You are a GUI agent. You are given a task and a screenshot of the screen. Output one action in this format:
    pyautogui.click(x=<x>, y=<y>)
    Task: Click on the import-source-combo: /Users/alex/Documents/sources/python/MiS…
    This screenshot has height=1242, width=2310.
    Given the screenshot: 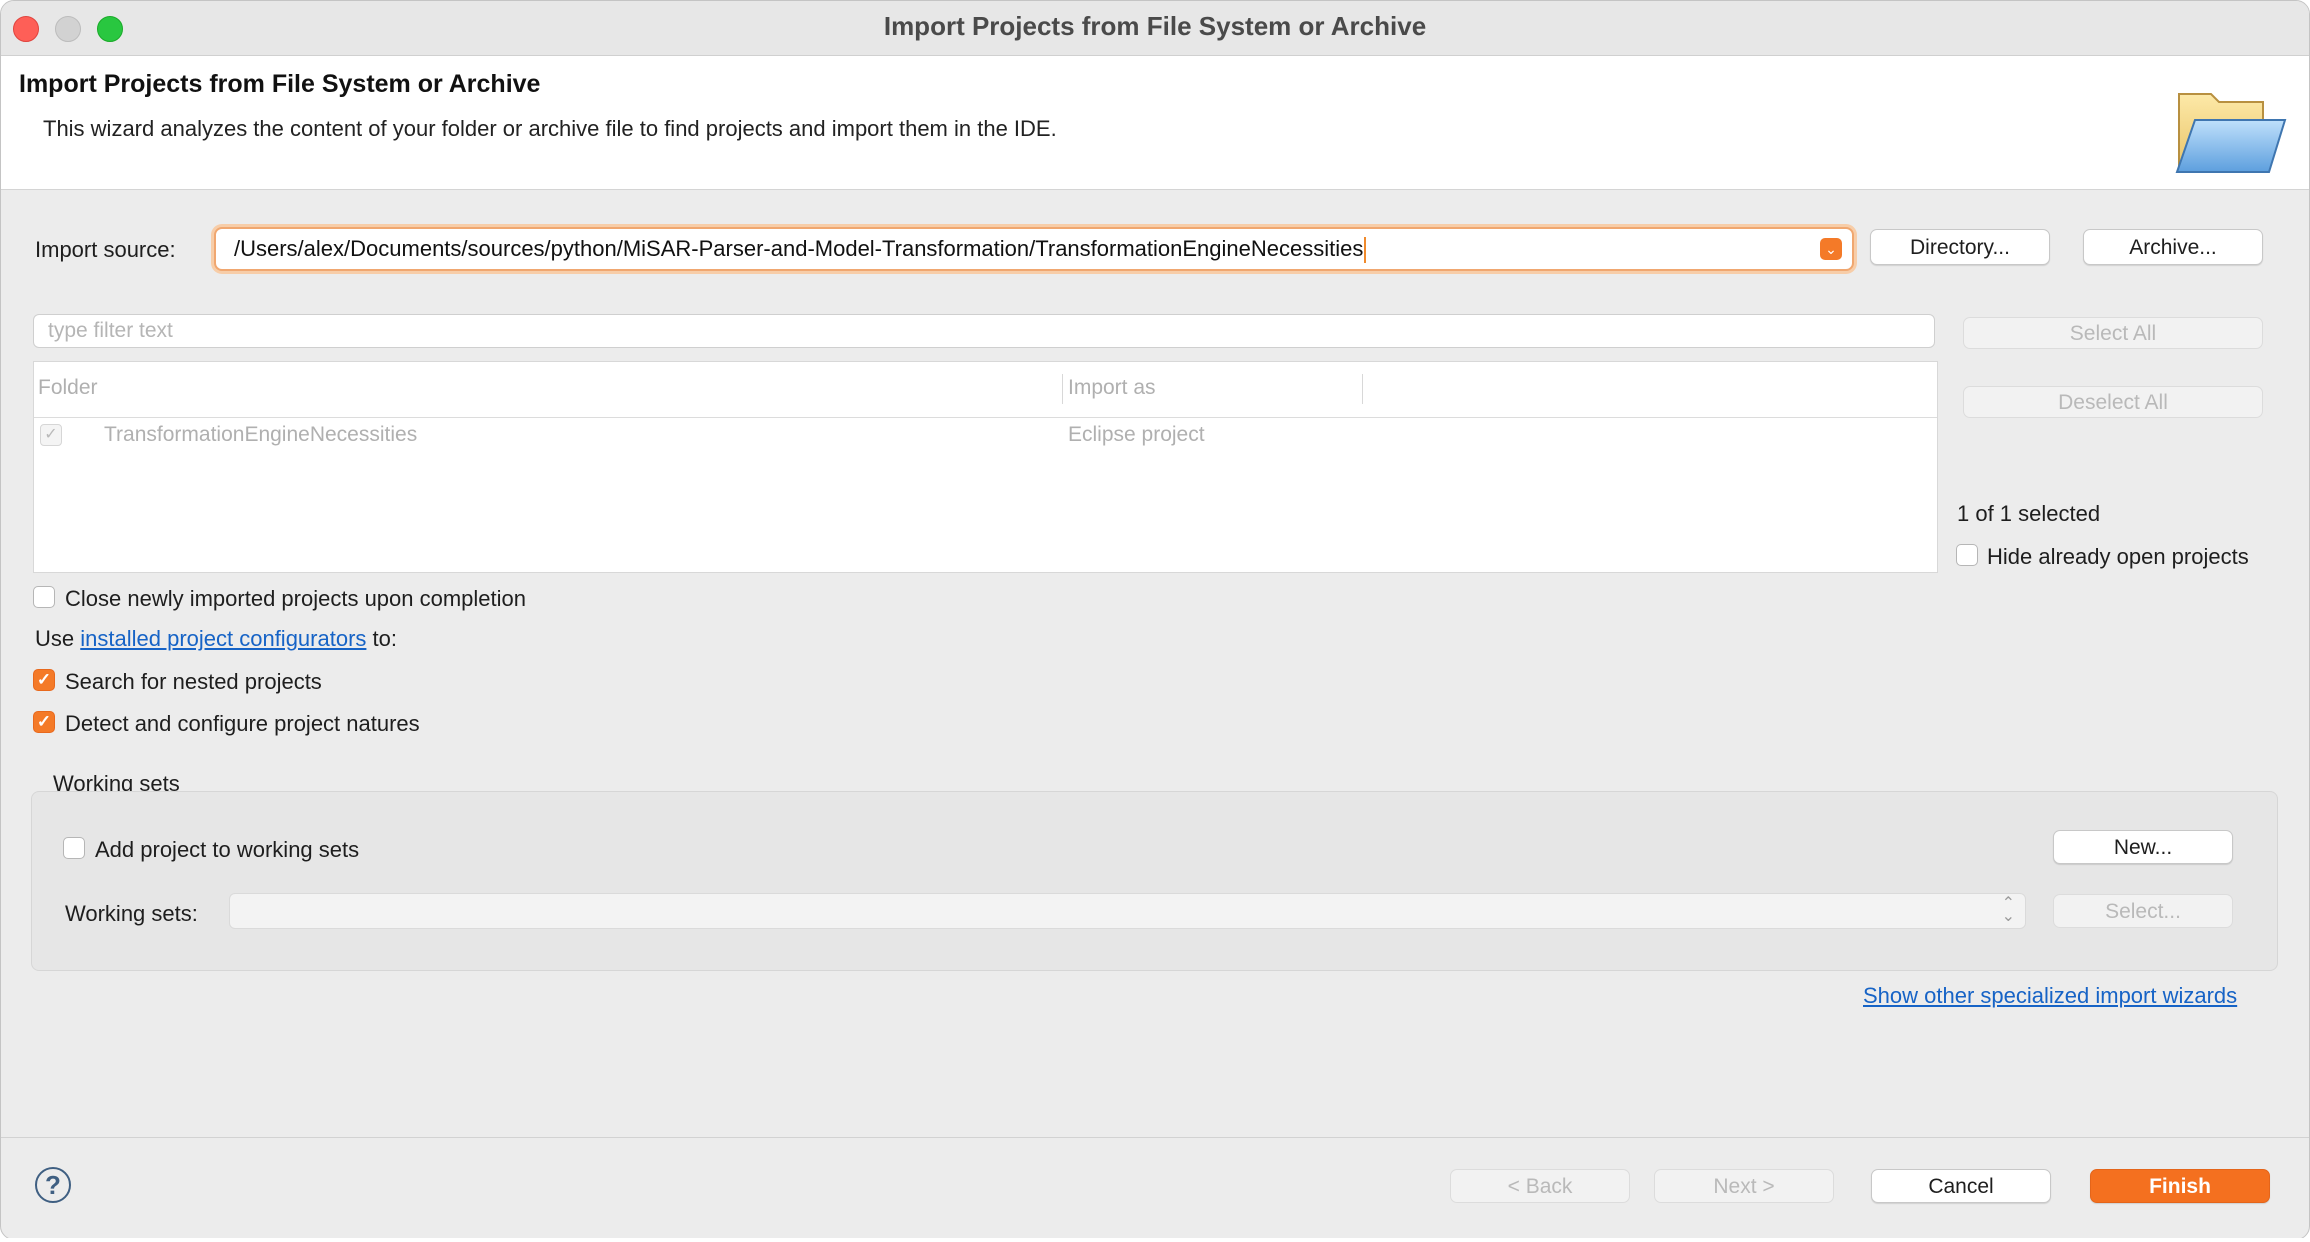 What is the action you would take?
    pyautogui.click(x=1034, y=249)
    